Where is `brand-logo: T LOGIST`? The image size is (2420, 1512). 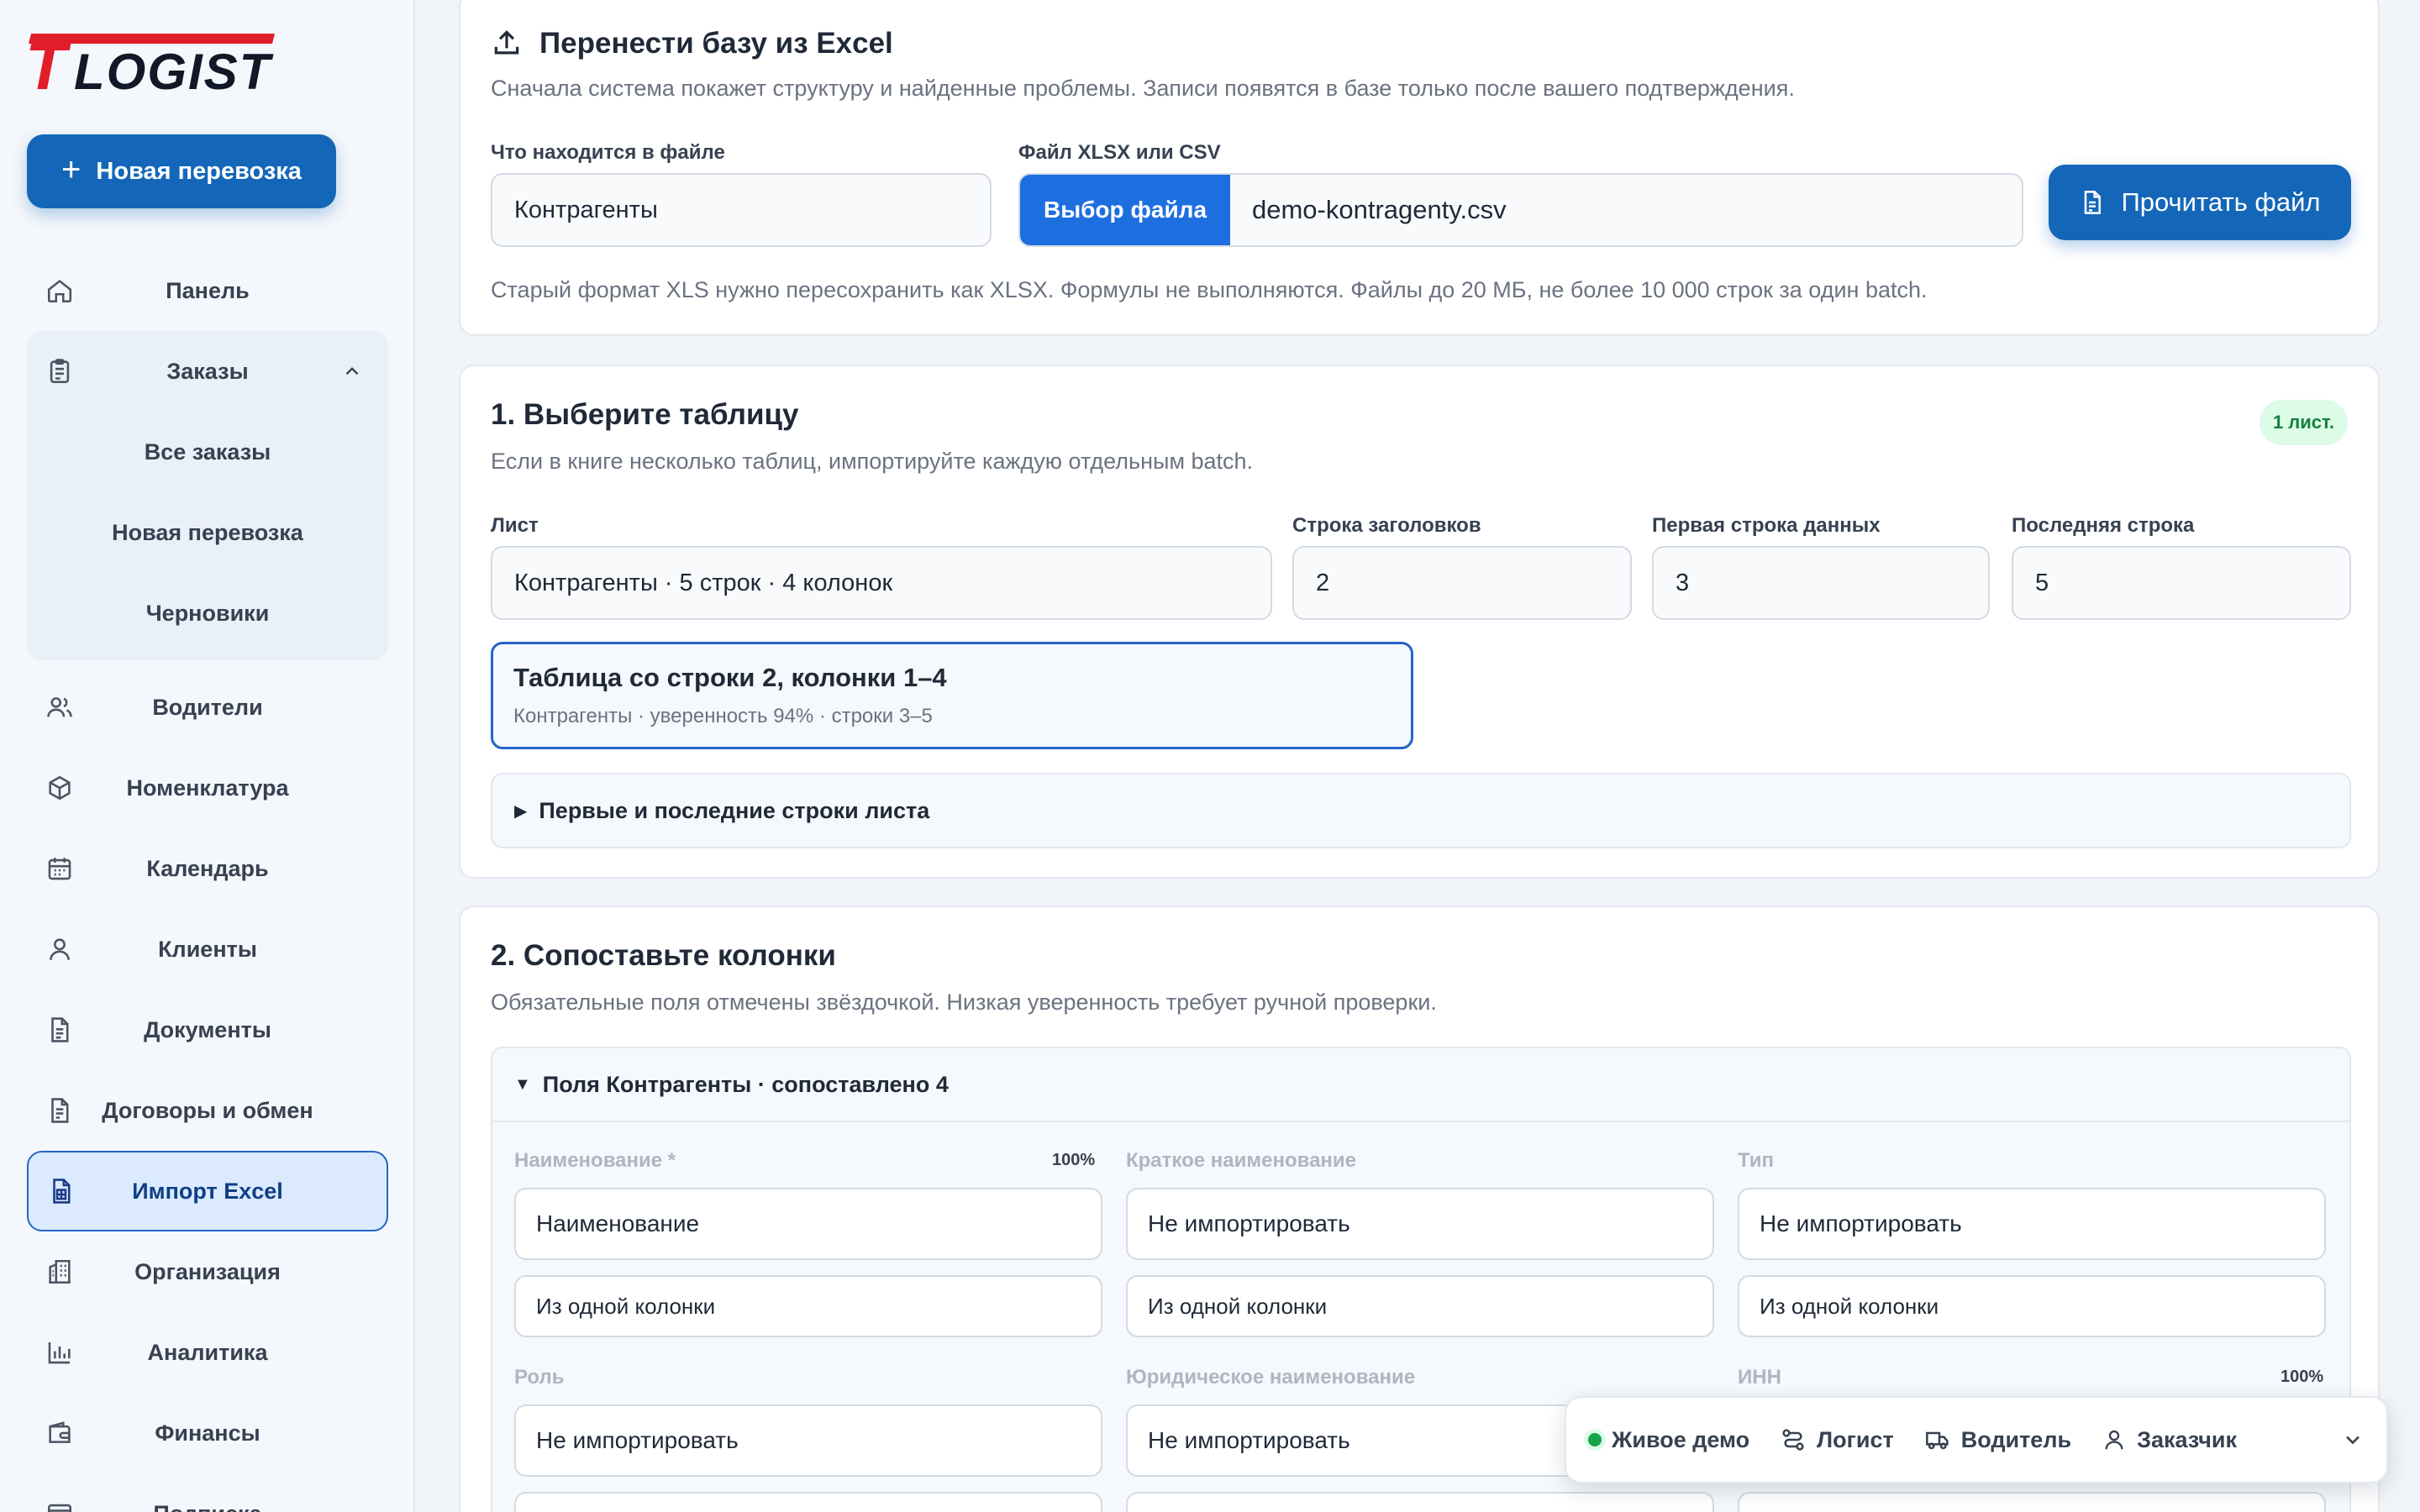 brand-logo: T LOGIST is located at coordinates (151, 63).